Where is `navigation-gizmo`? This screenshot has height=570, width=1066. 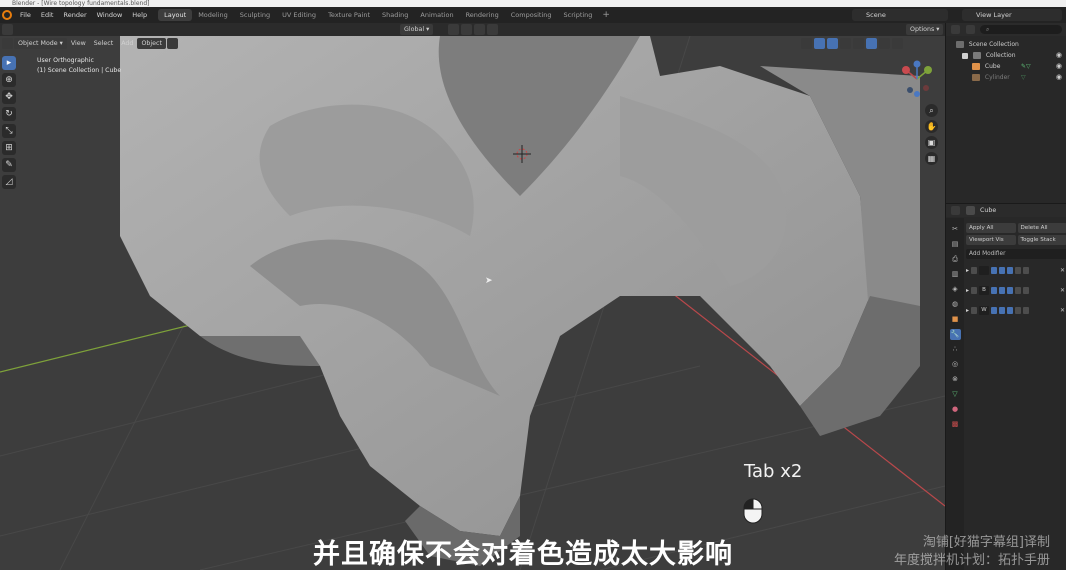
navigation-gizmo is located at coordinates (917, 79).